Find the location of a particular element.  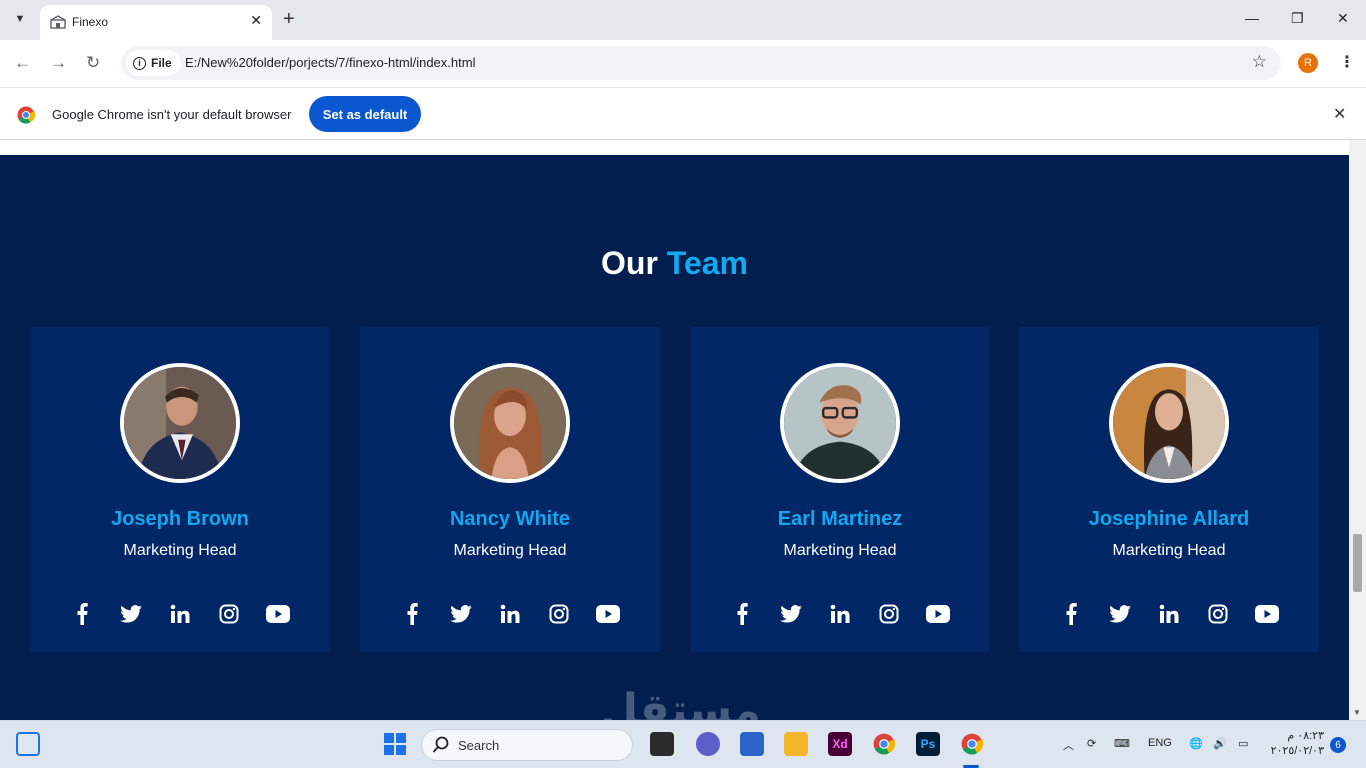

more-menu-icon: ⋮ is located at coordinates (1347, 62).